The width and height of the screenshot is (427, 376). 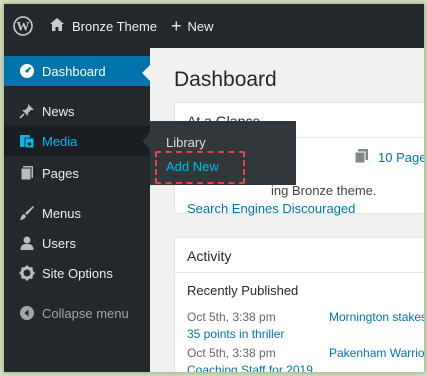 I want to click on active-indicator, so click(x=146, y=73).